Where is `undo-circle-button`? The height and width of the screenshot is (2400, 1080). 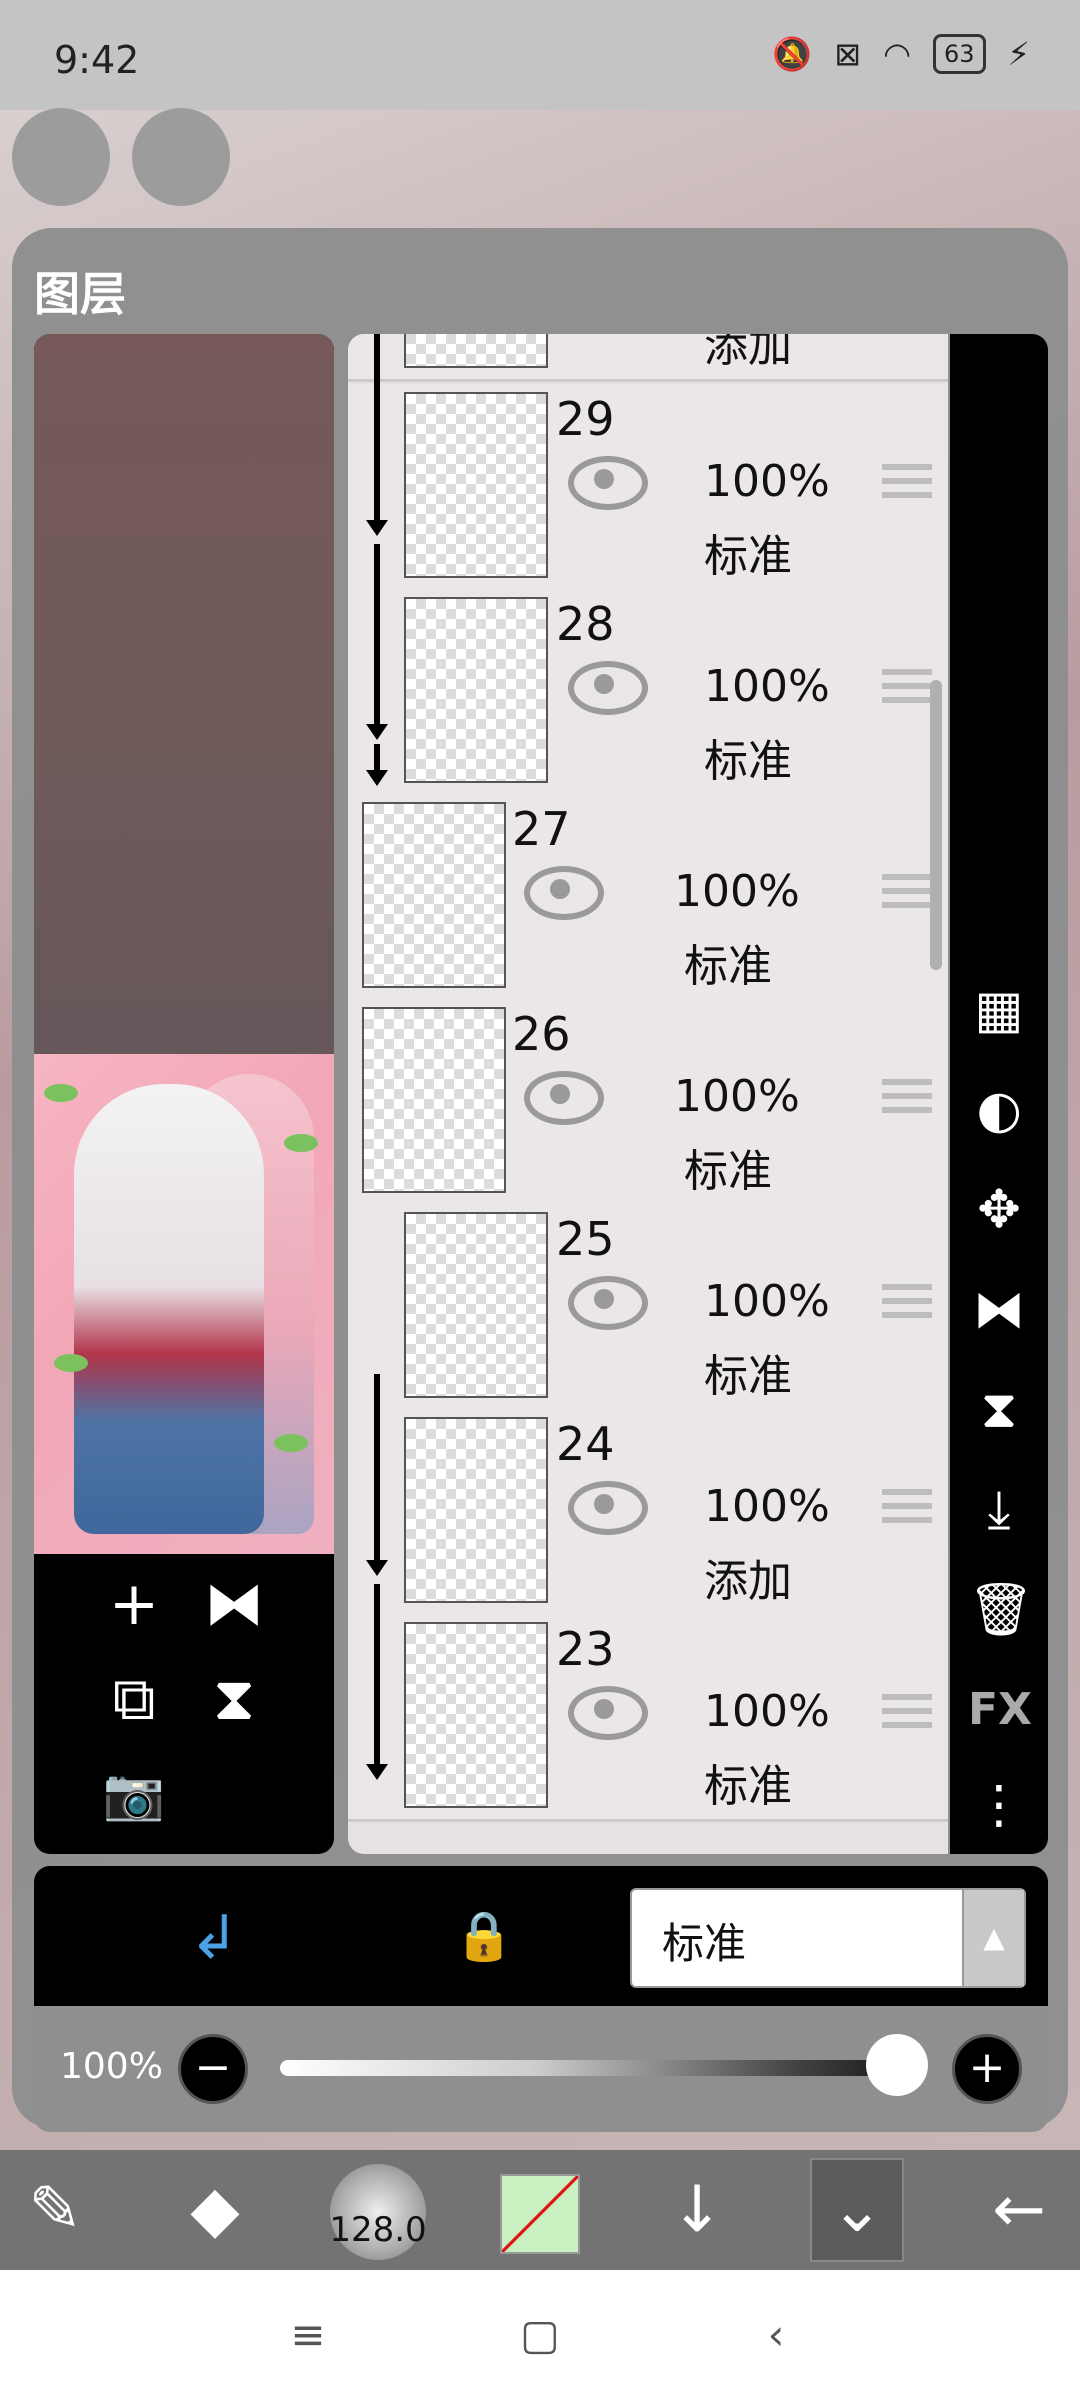
undo-circle-button is located at coordinates (61, 157).